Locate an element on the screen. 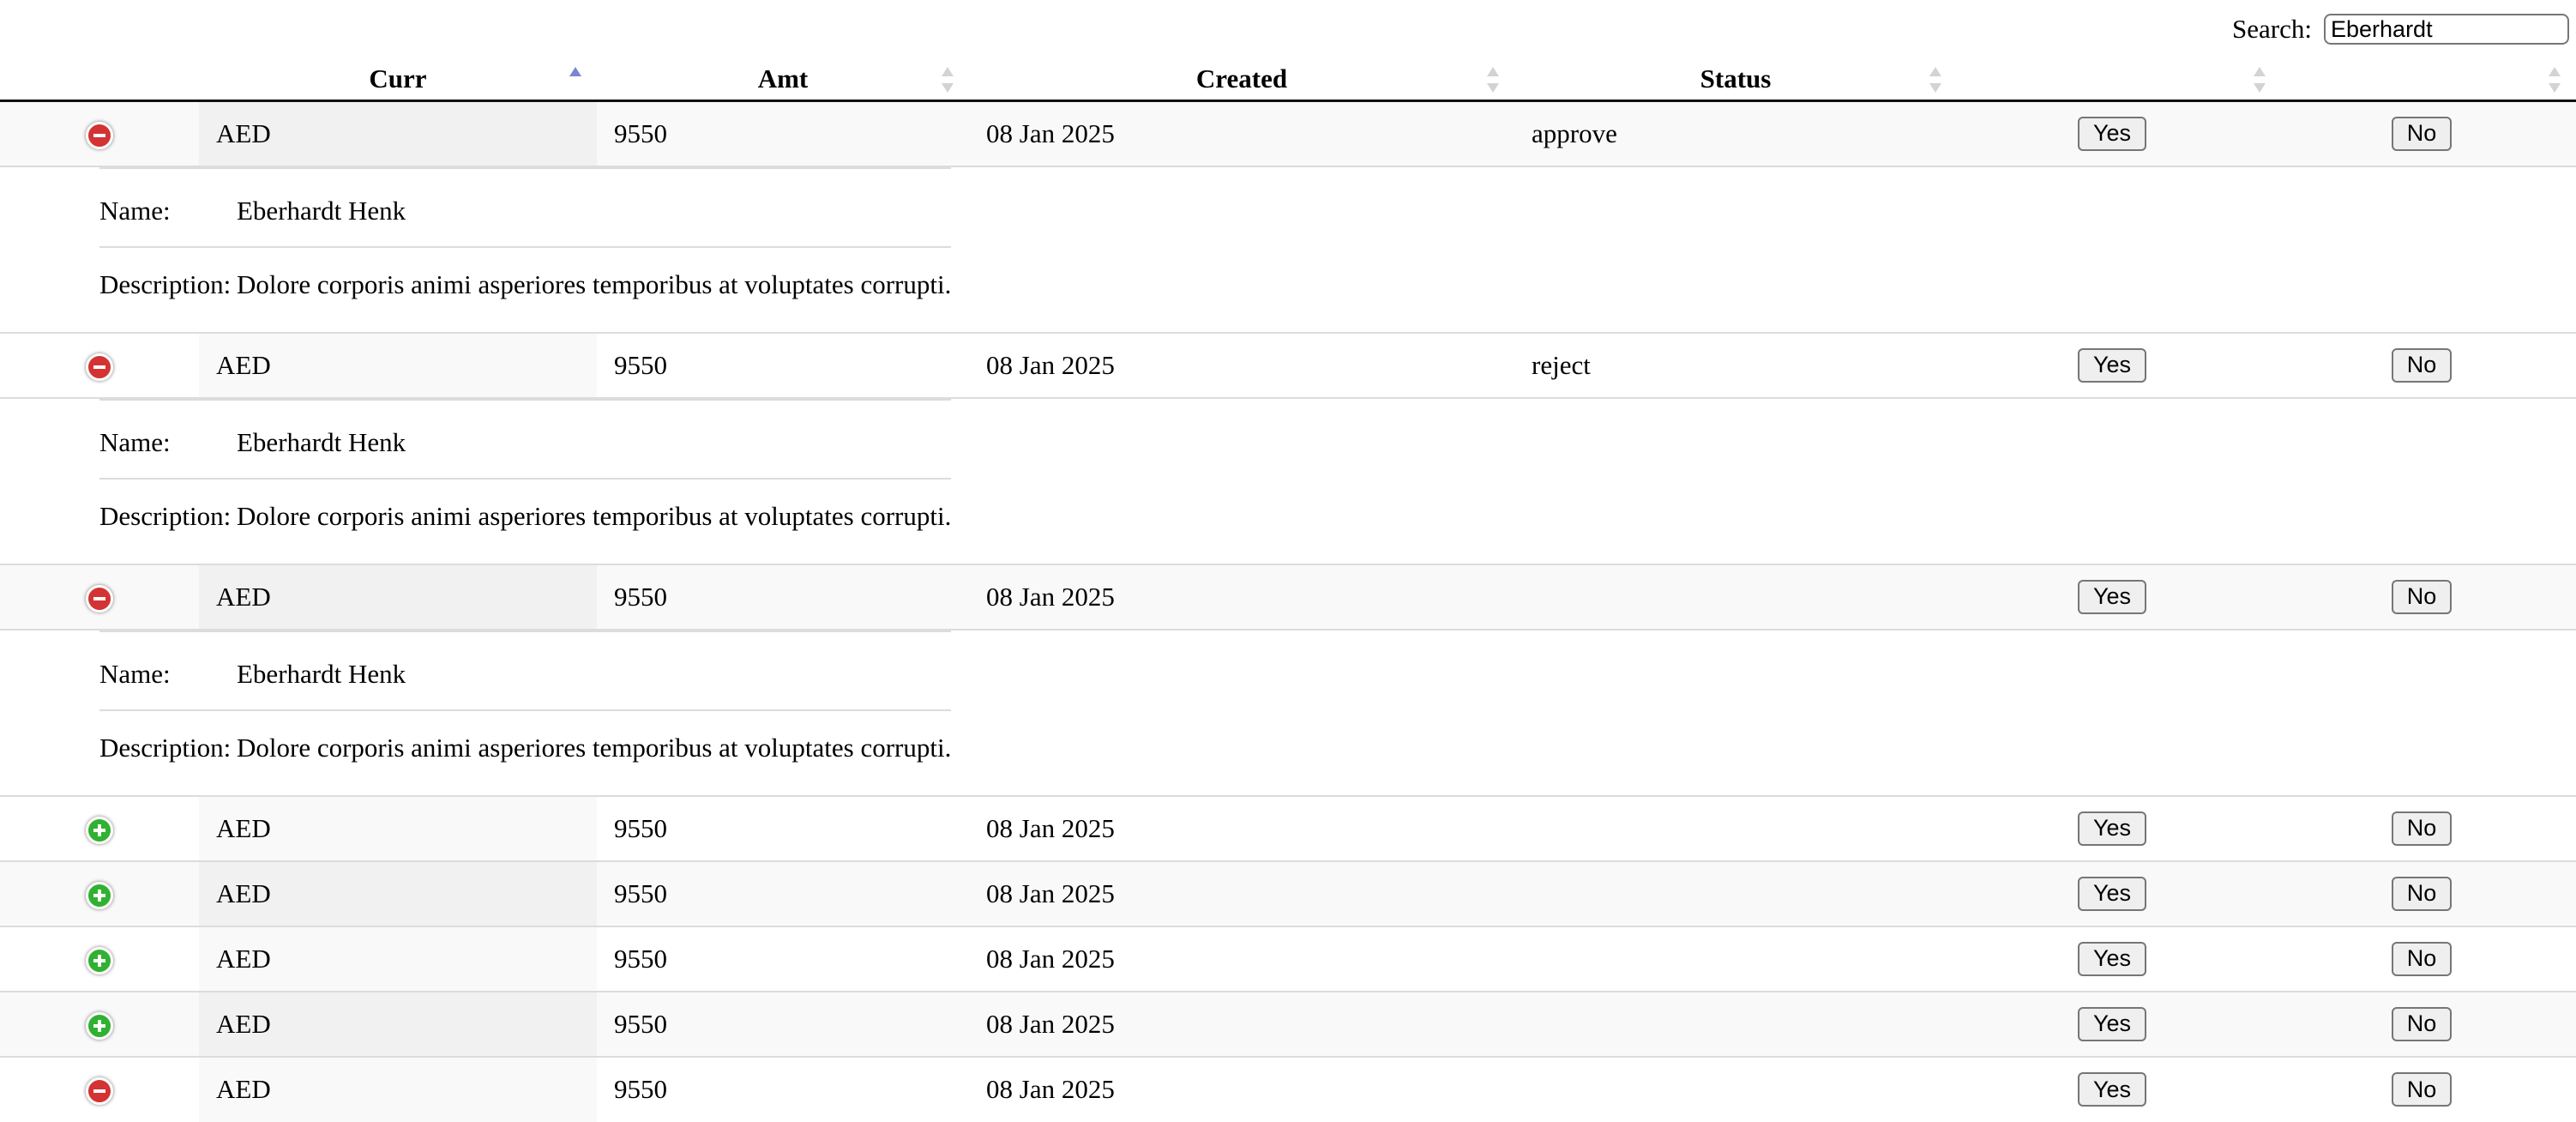  column-header-no-action is located at coordinates (2428, 80).